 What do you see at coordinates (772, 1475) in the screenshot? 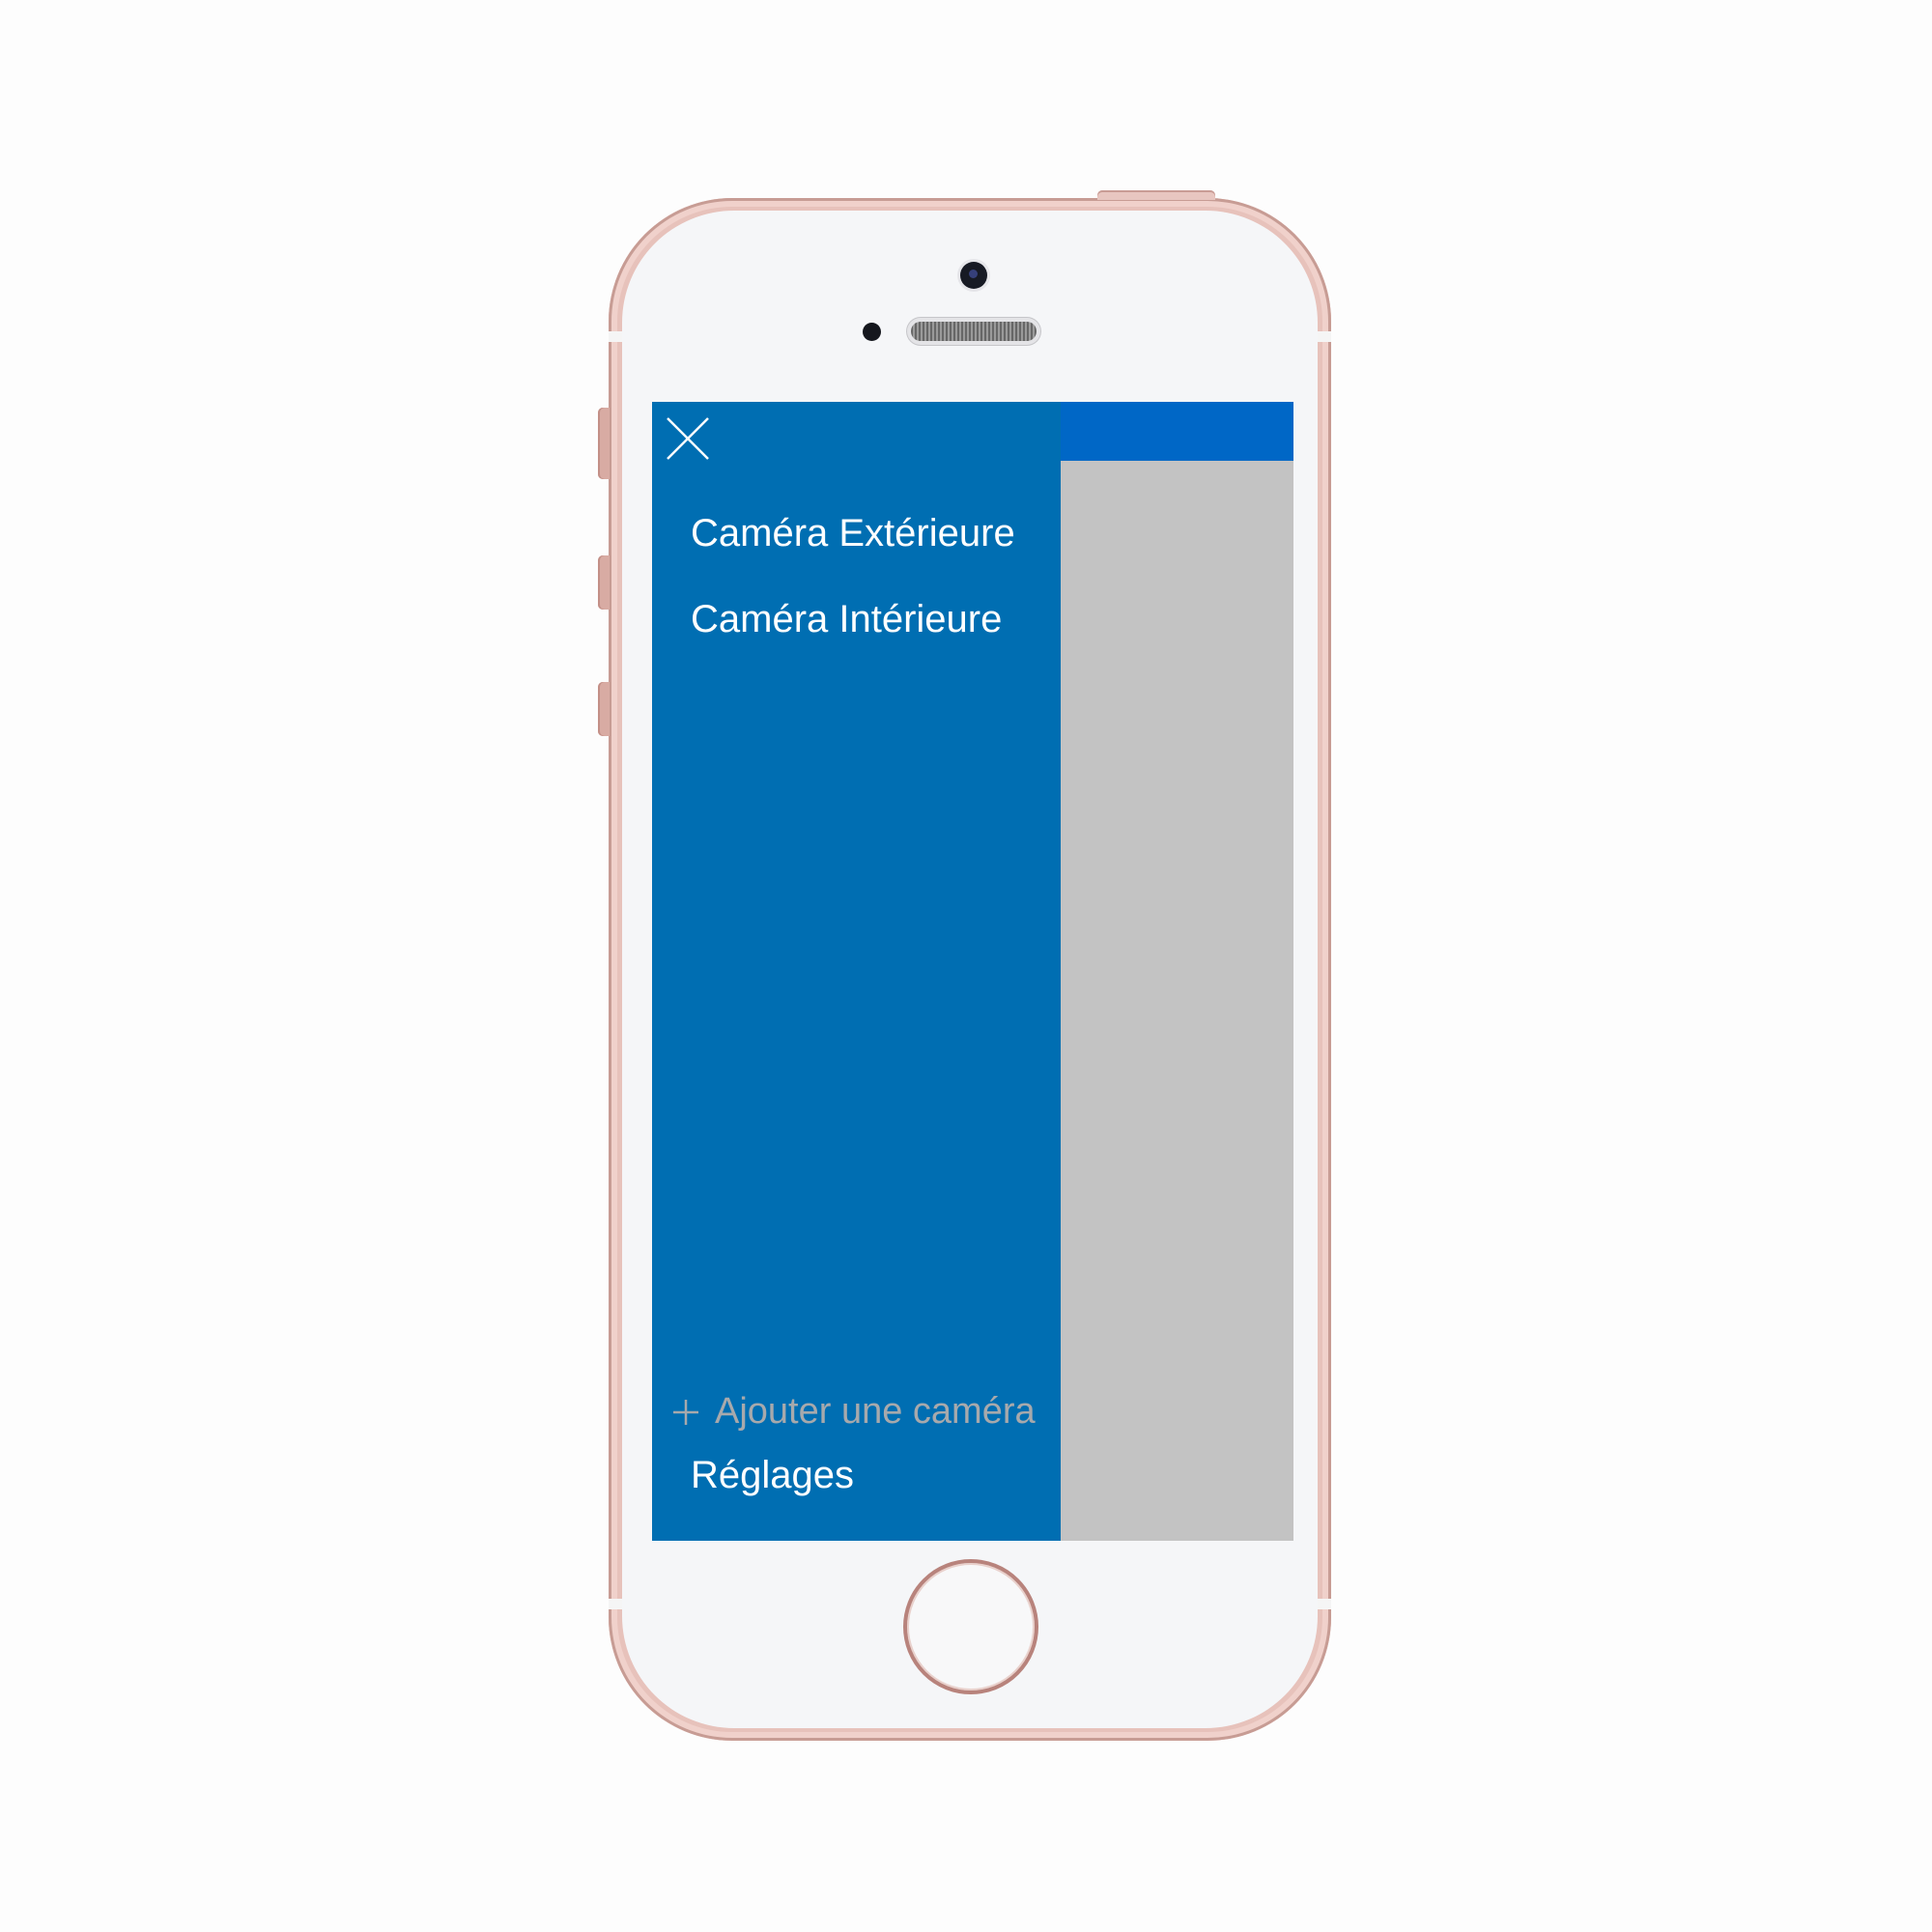
I see `menu-item-reglages: Réglages` at bounding box center [772, 1475].